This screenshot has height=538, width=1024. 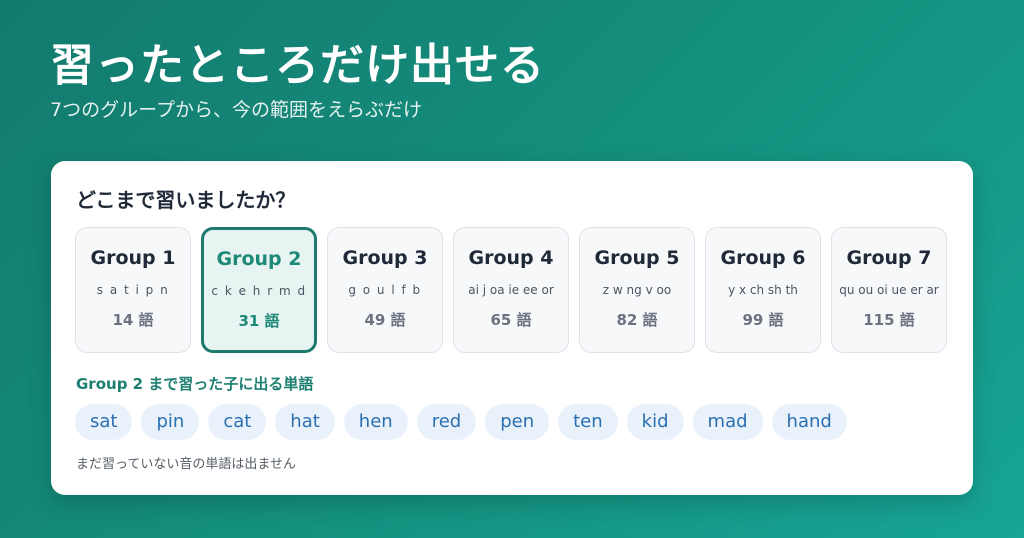 I want to click on group-word-count: 115 語, so click(x=889, y=320).